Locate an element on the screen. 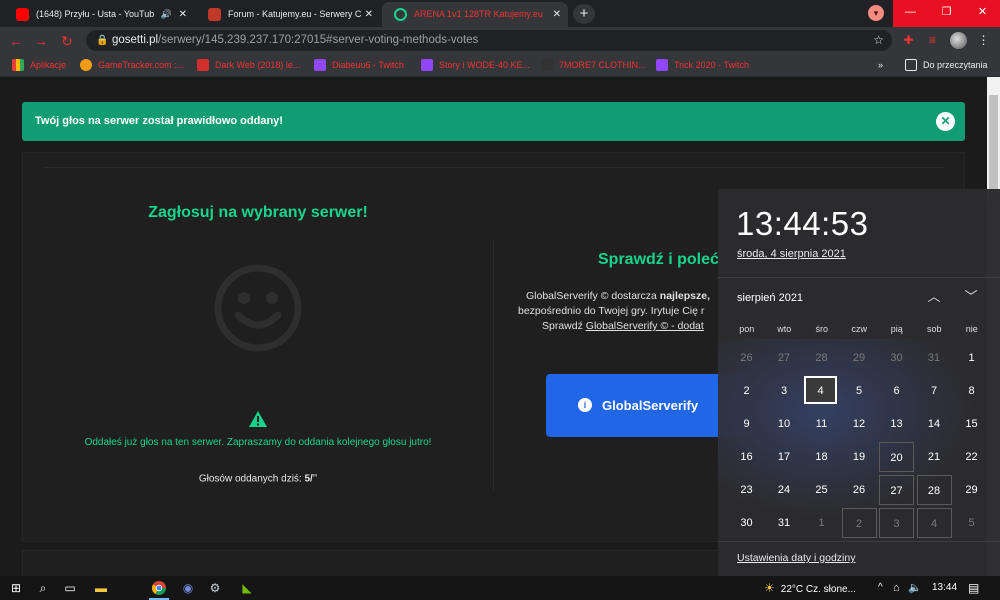  calendar-day: 24 is located at coordinates (784, 490).